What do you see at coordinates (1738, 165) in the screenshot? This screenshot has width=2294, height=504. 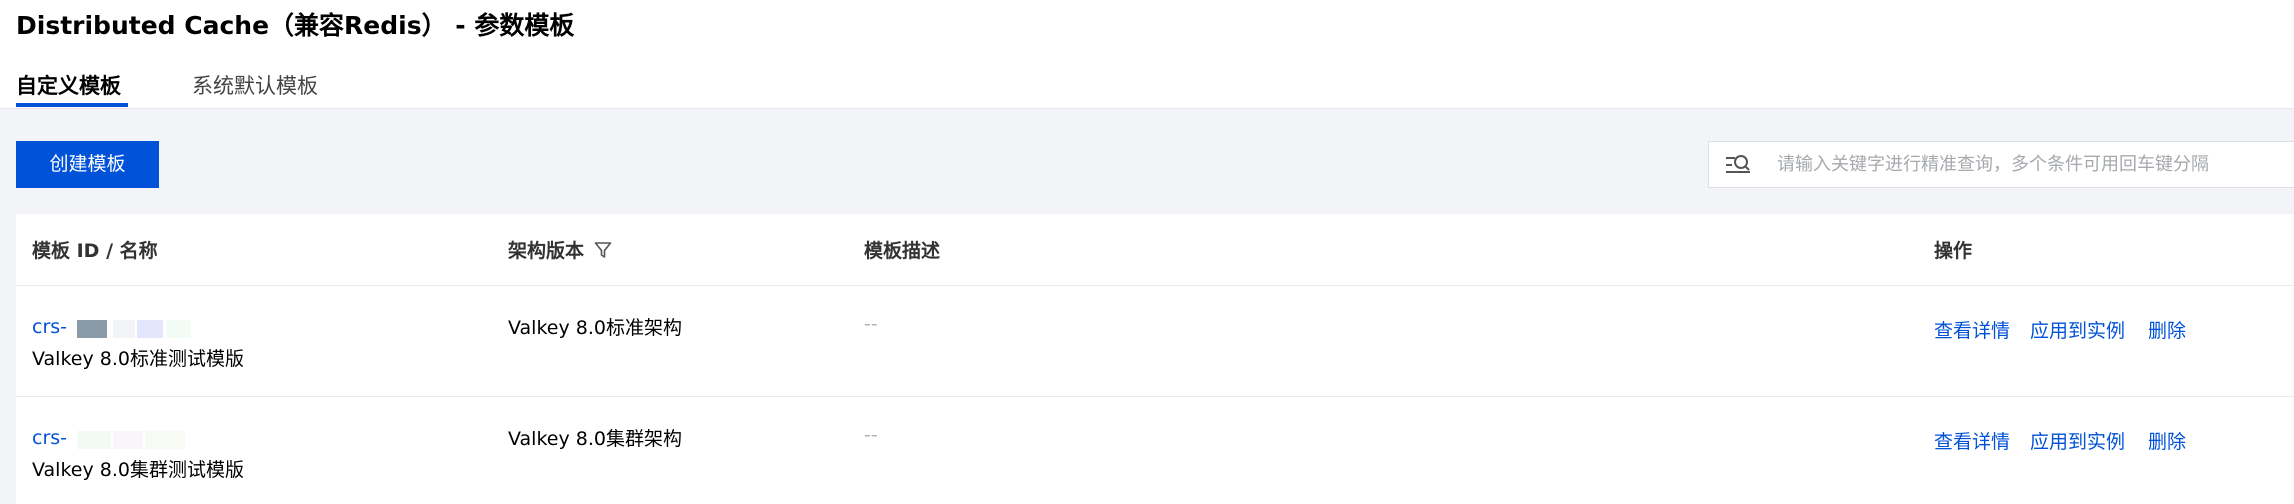 I see `search-icon` at bounding box center [1738, 165].